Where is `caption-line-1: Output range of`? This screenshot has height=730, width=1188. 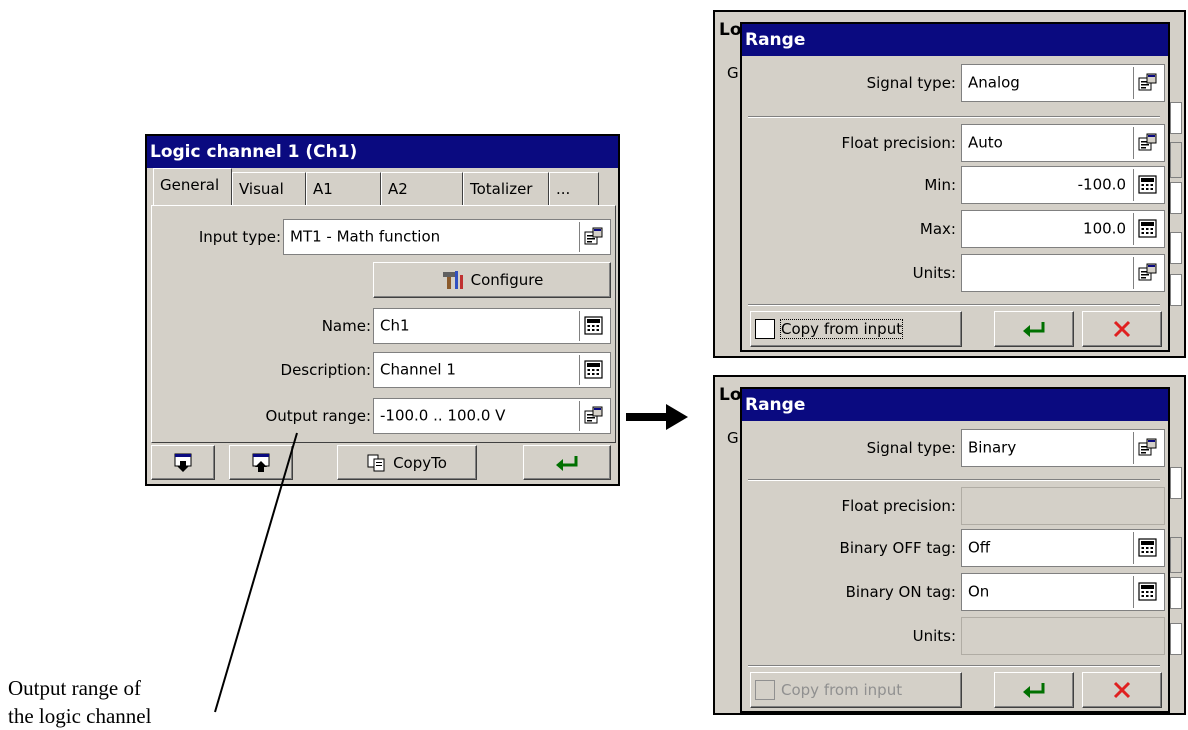 caption-line-1: Output range of is located at coordinates (74, 688).